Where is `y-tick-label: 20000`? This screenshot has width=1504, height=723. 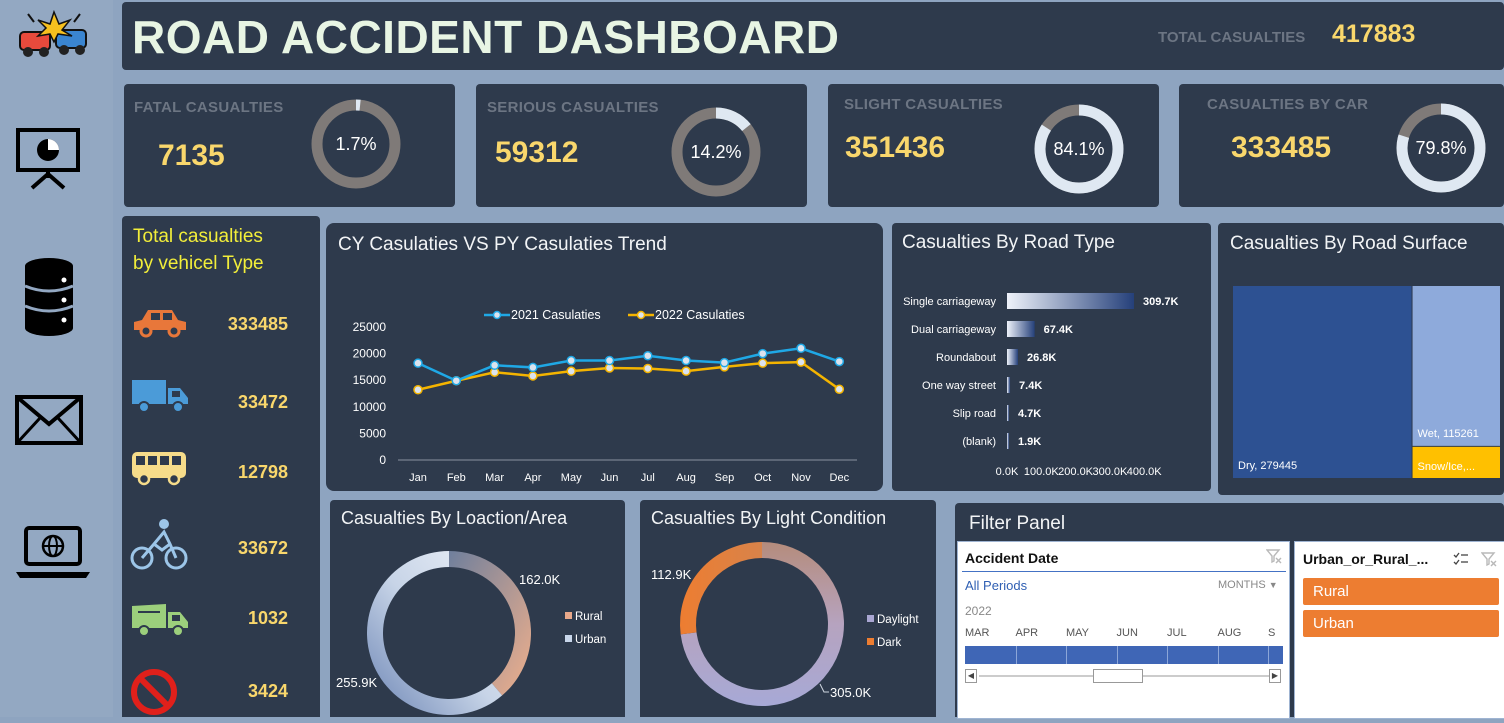
y-tick-label: 20000 is located at coordinates (370, 354).